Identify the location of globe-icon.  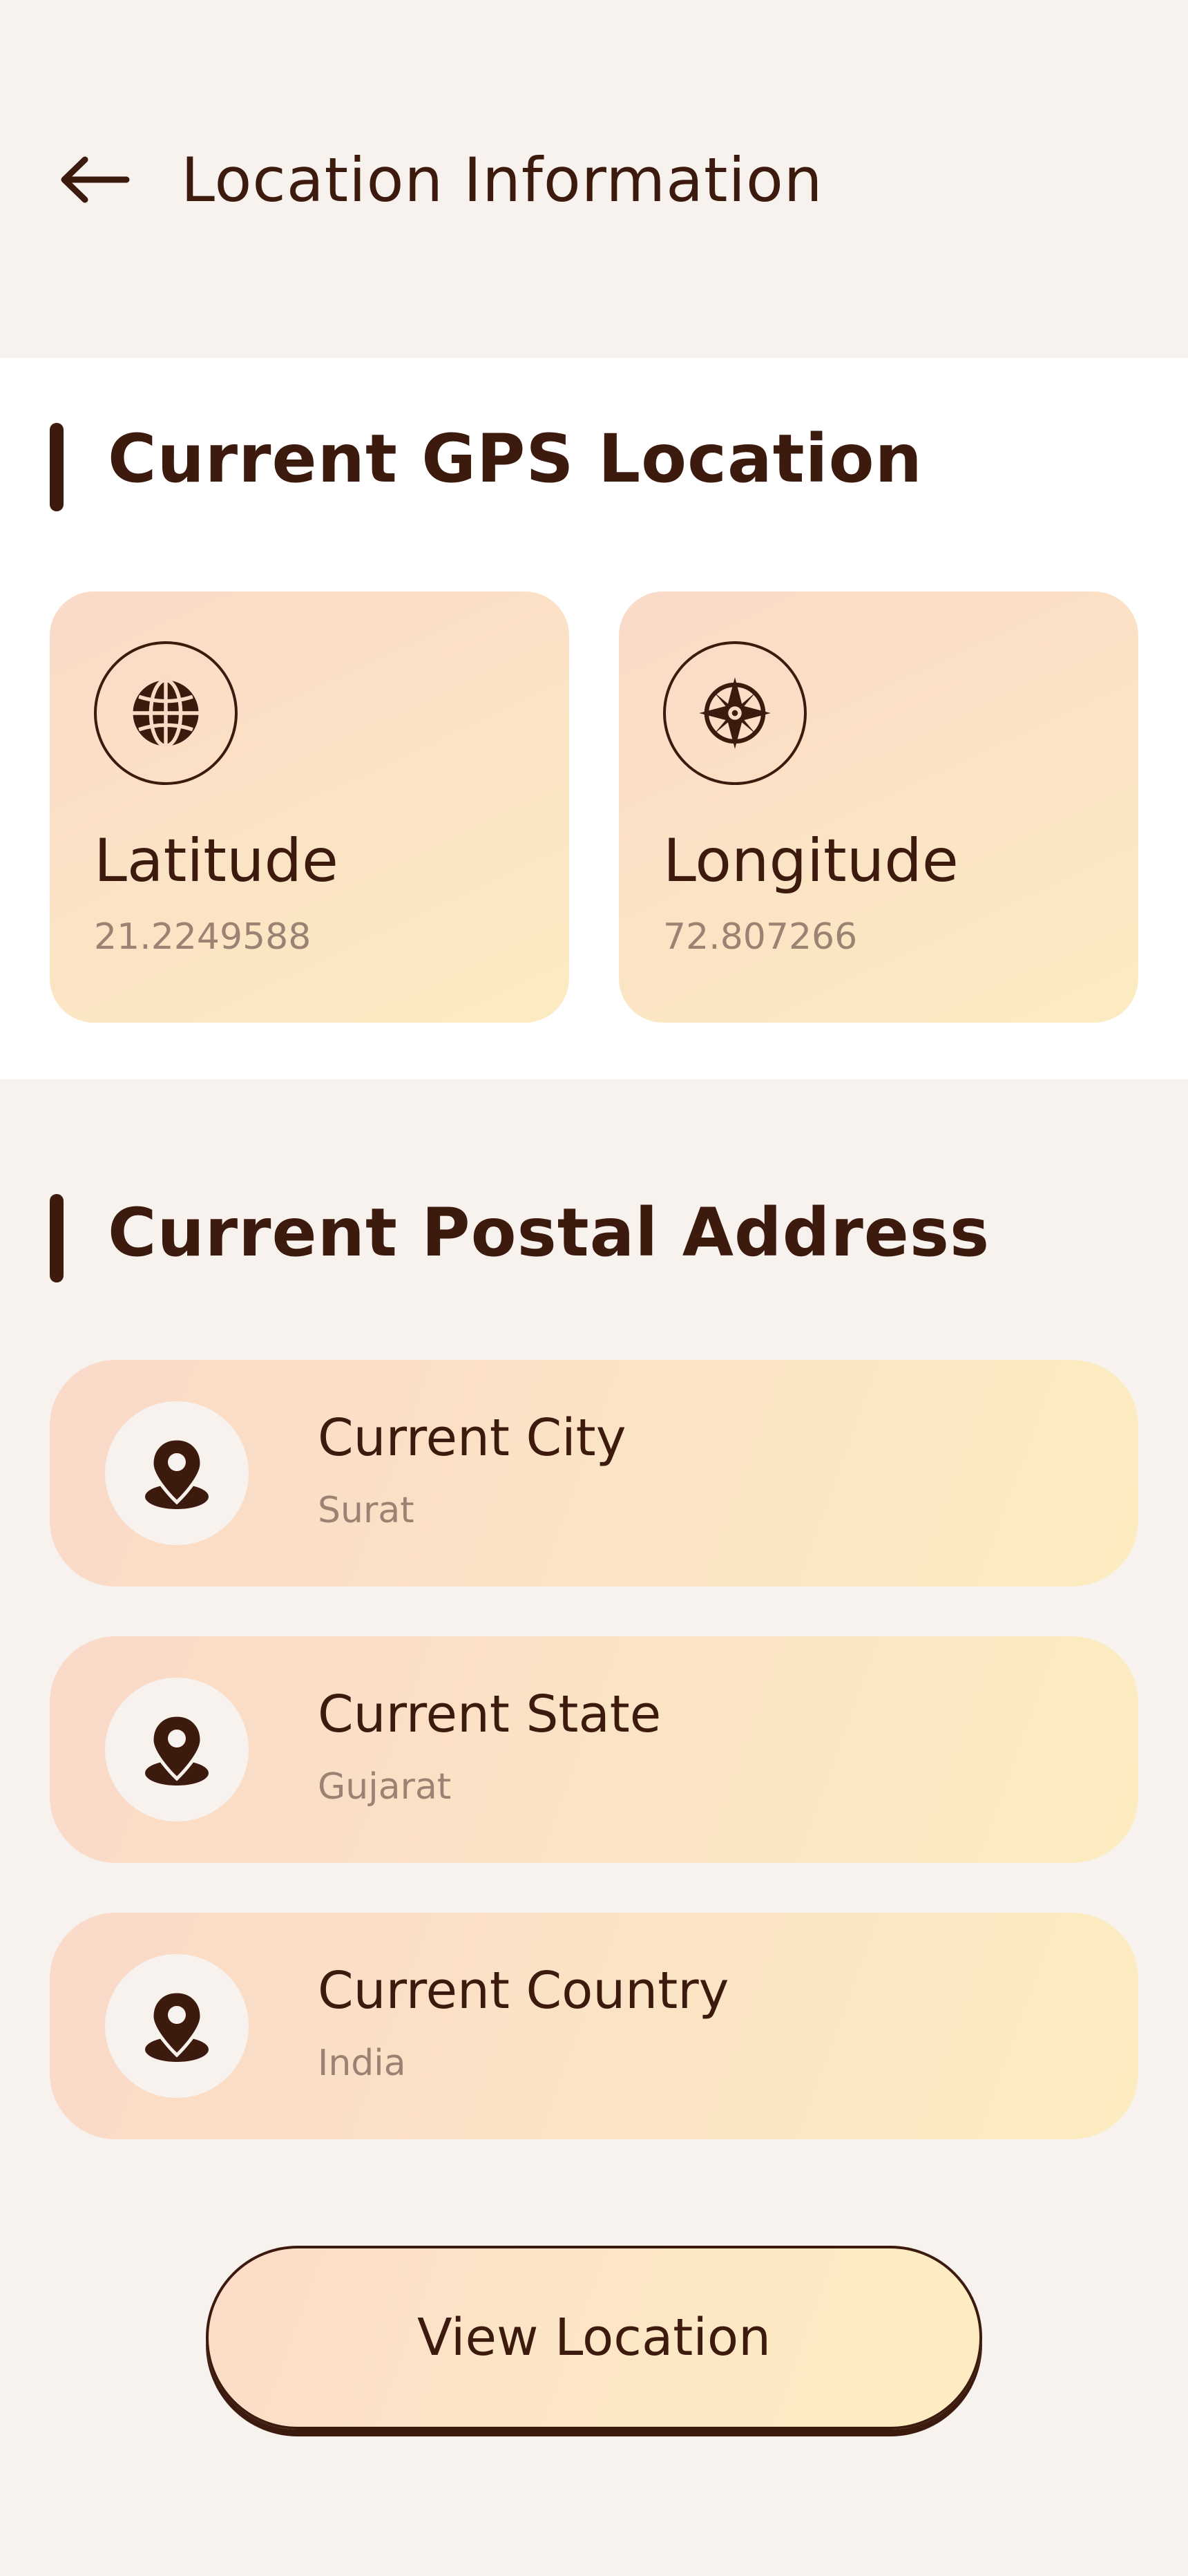
(166, 713).